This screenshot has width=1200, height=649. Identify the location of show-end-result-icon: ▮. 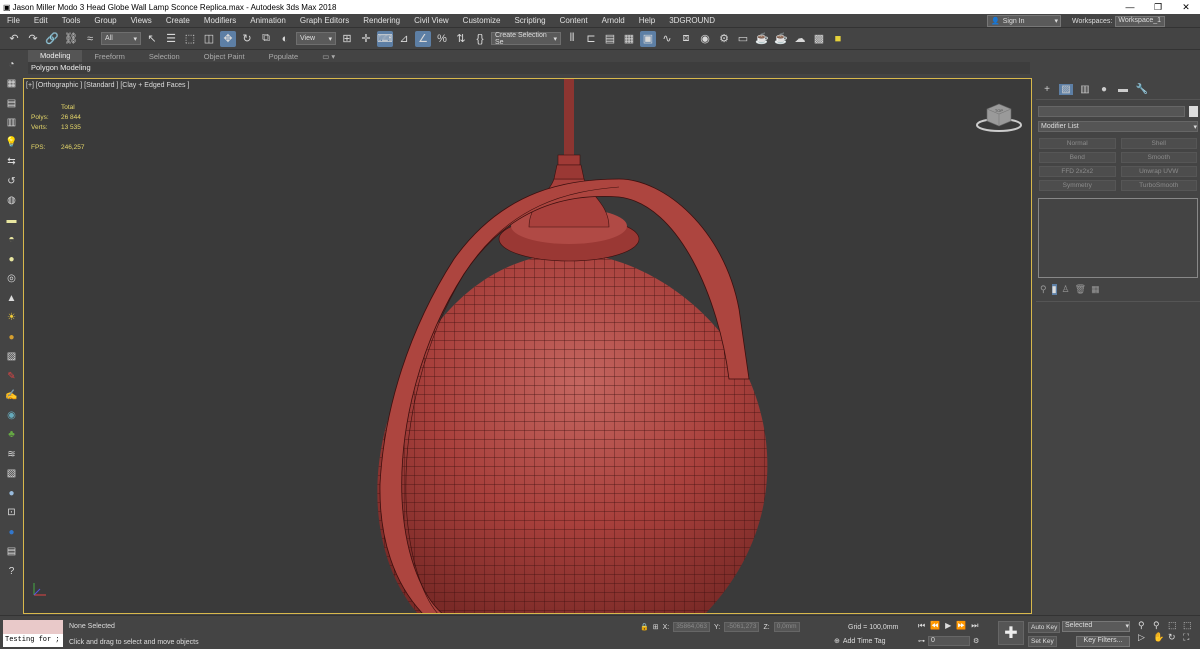
(1054, 289).